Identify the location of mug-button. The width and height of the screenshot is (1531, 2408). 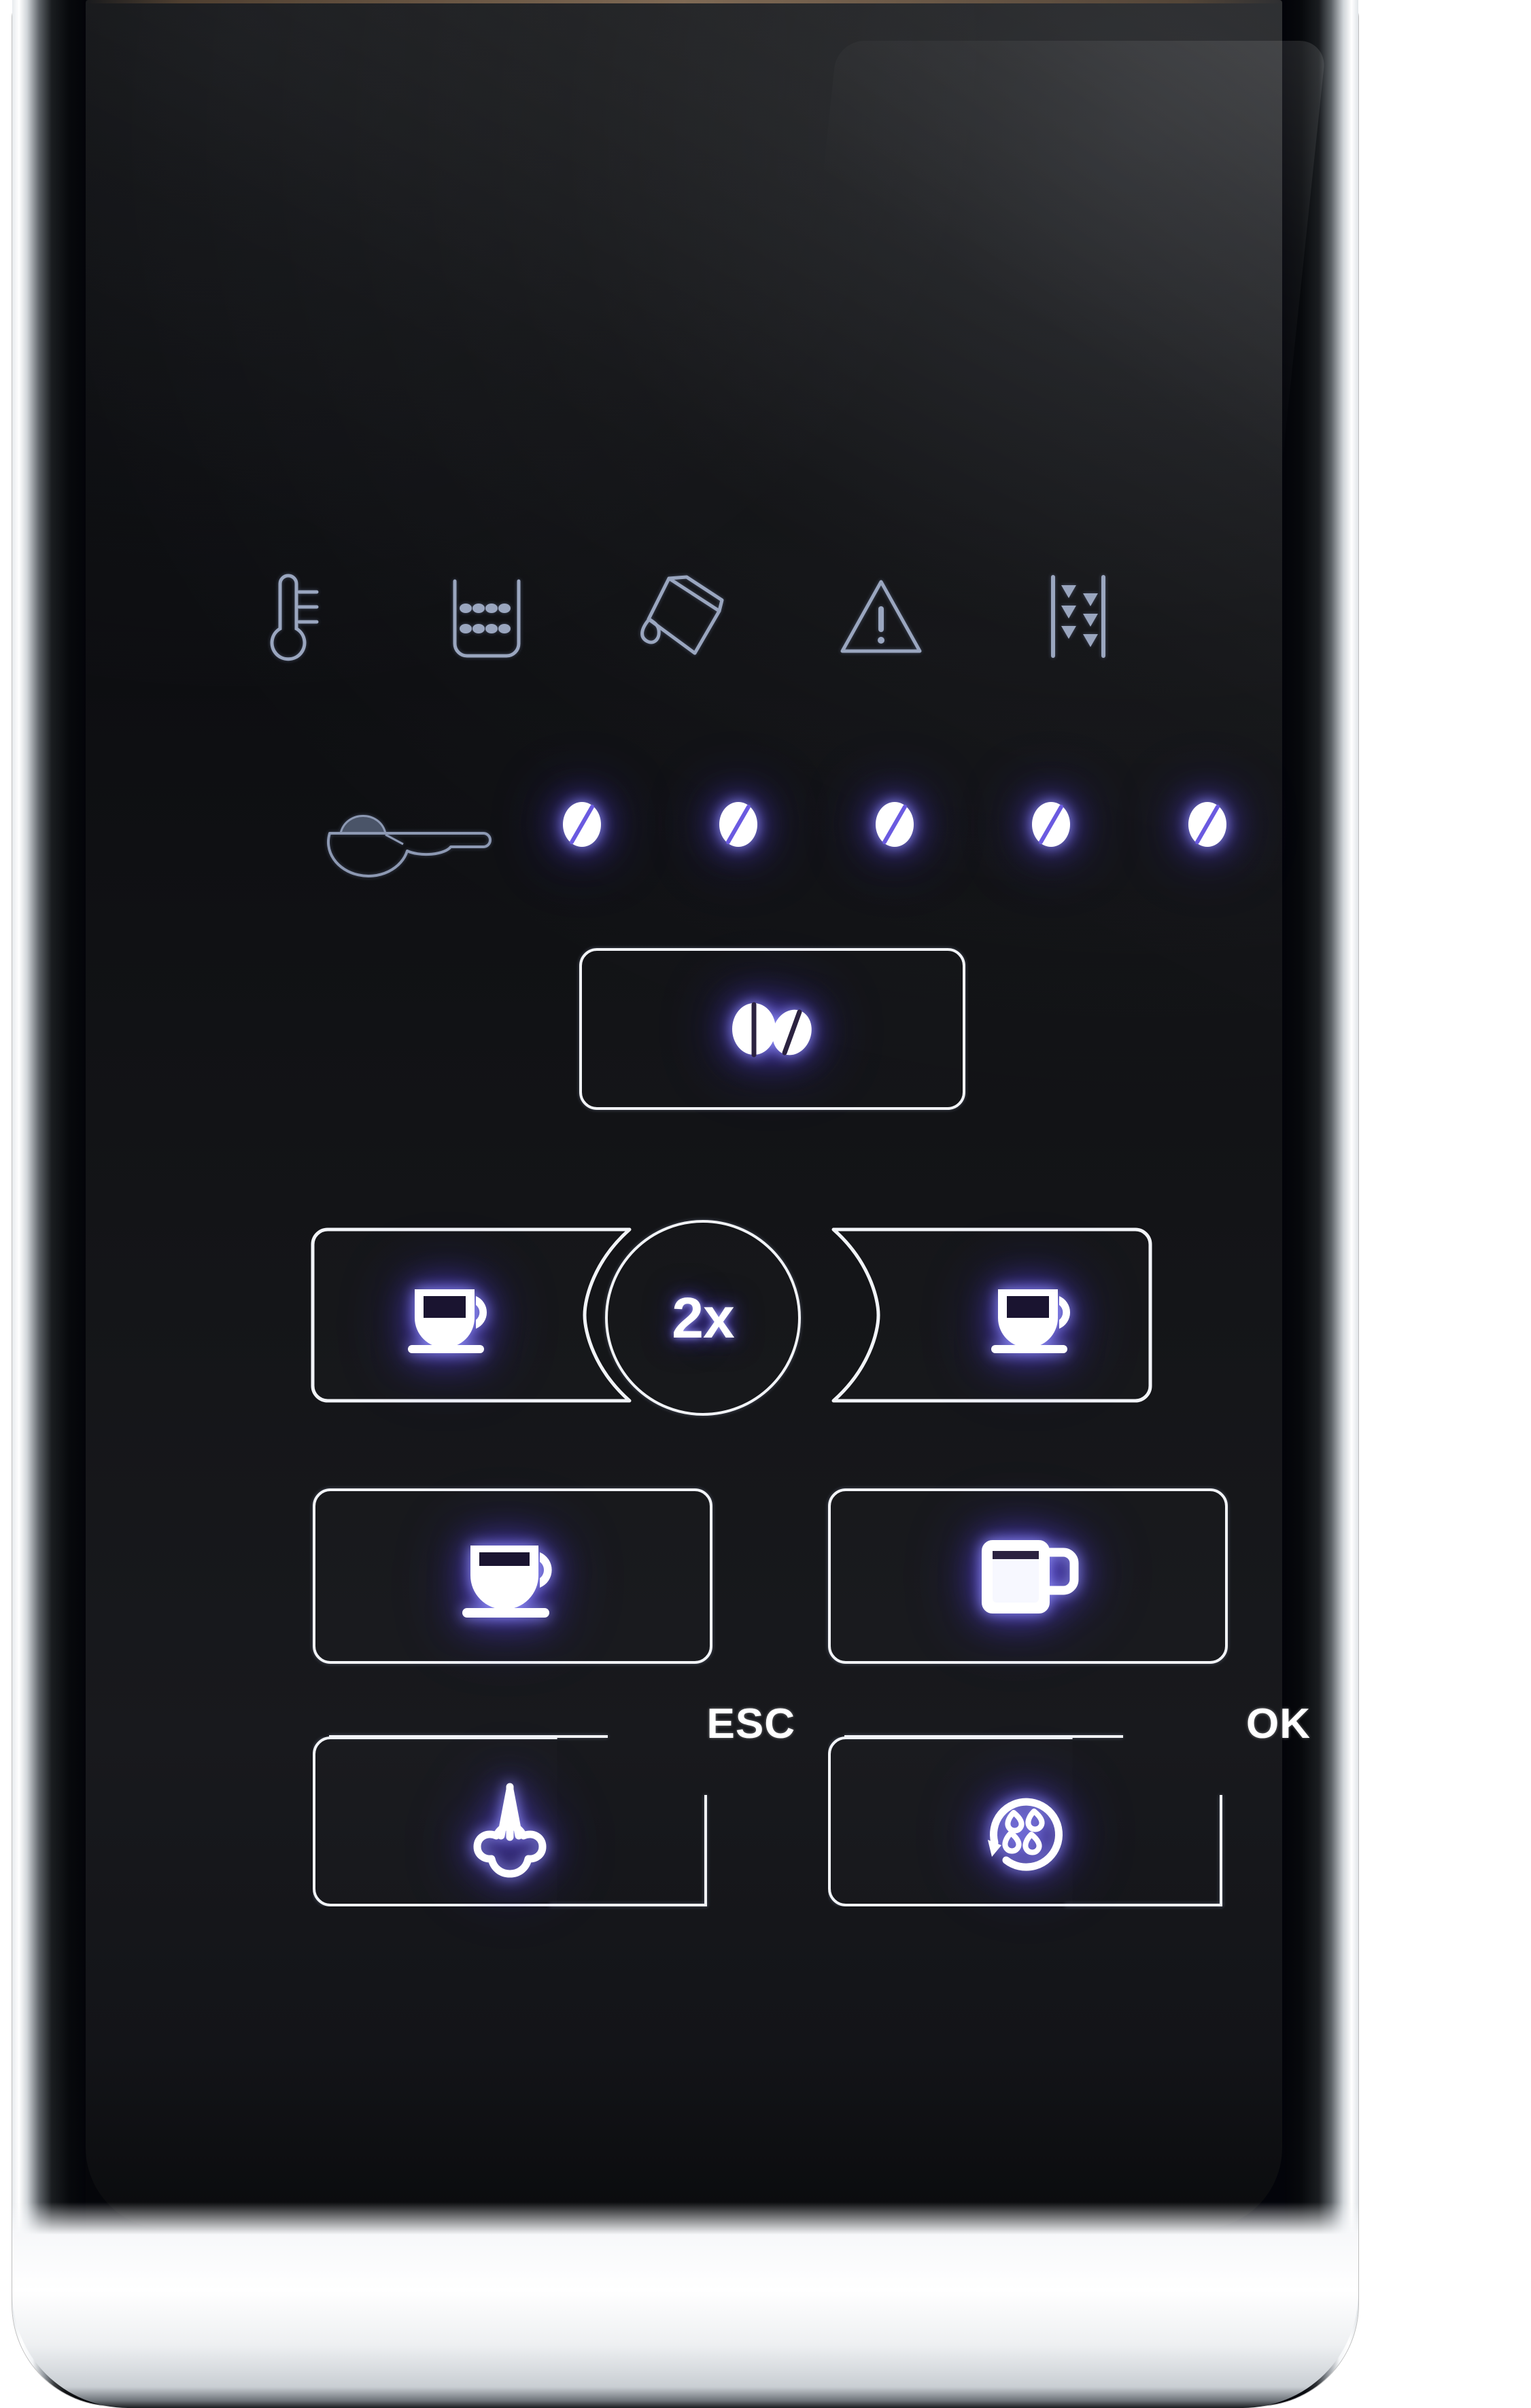
(1028, 1576).